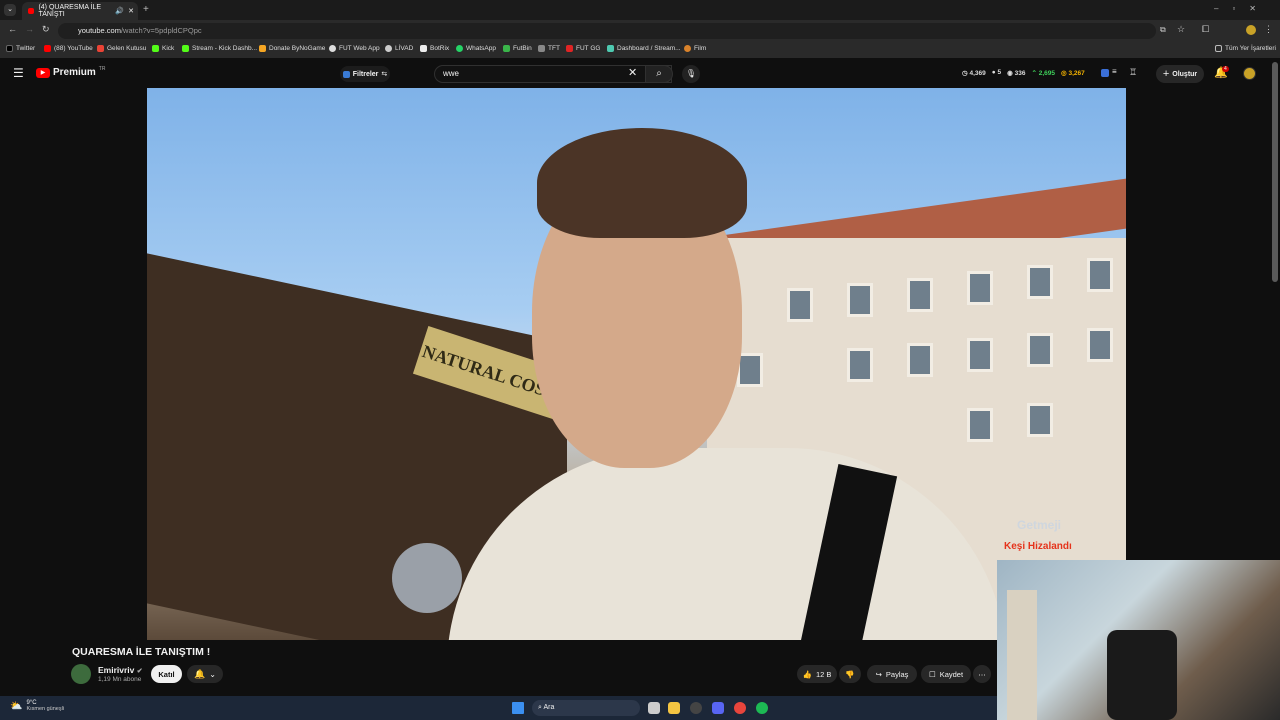  I want to click on extension-blue-icon, so click(1105, 73).